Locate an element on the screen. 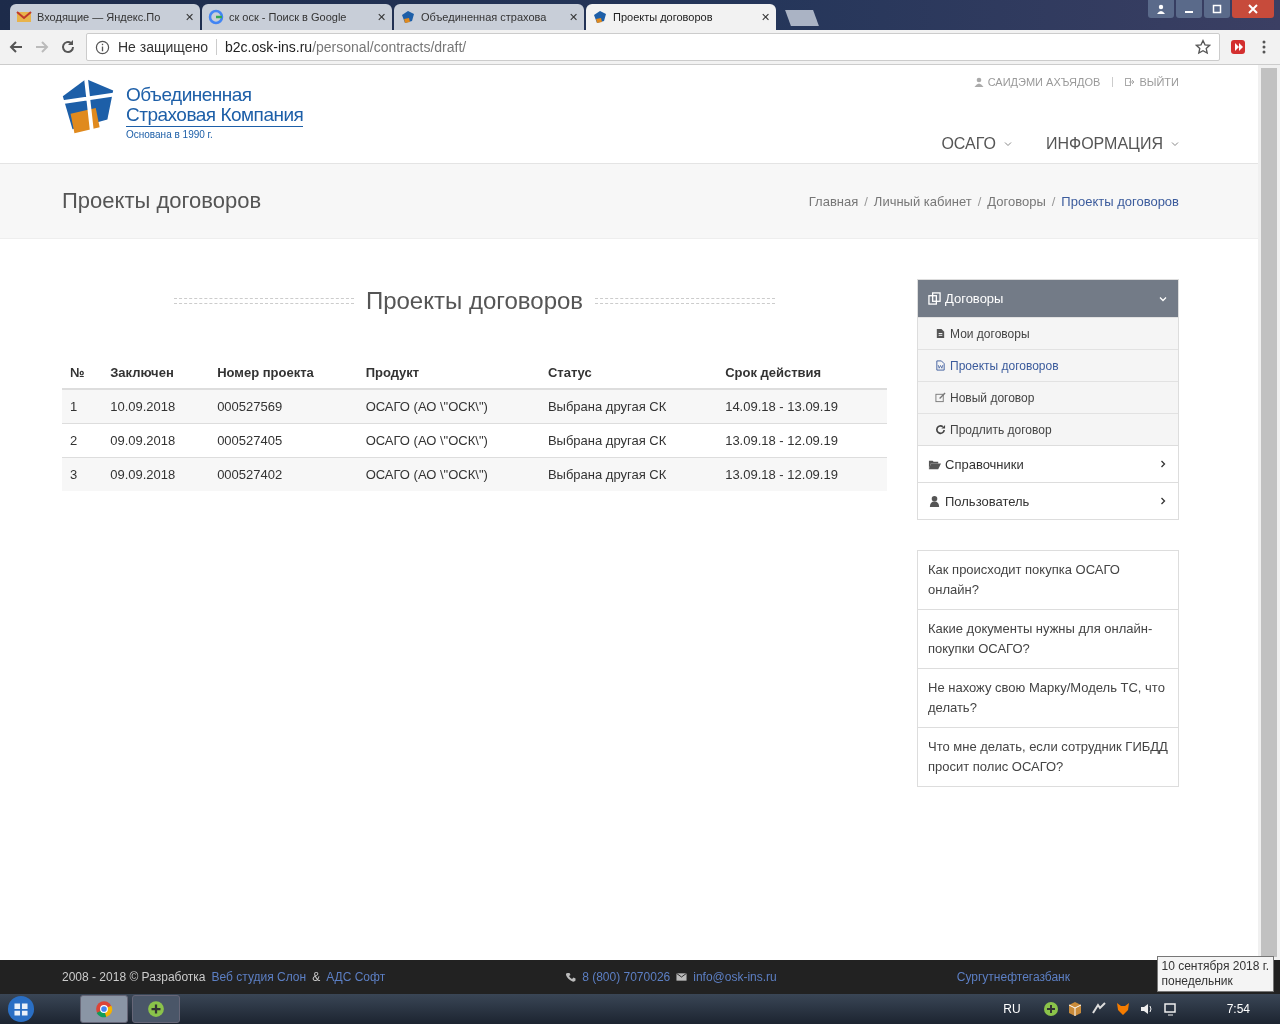 This screenshot has height=1024, width=1280. browser-tab: Входящие — Яндекс.По ✕ is located at coordinates (105, 17).